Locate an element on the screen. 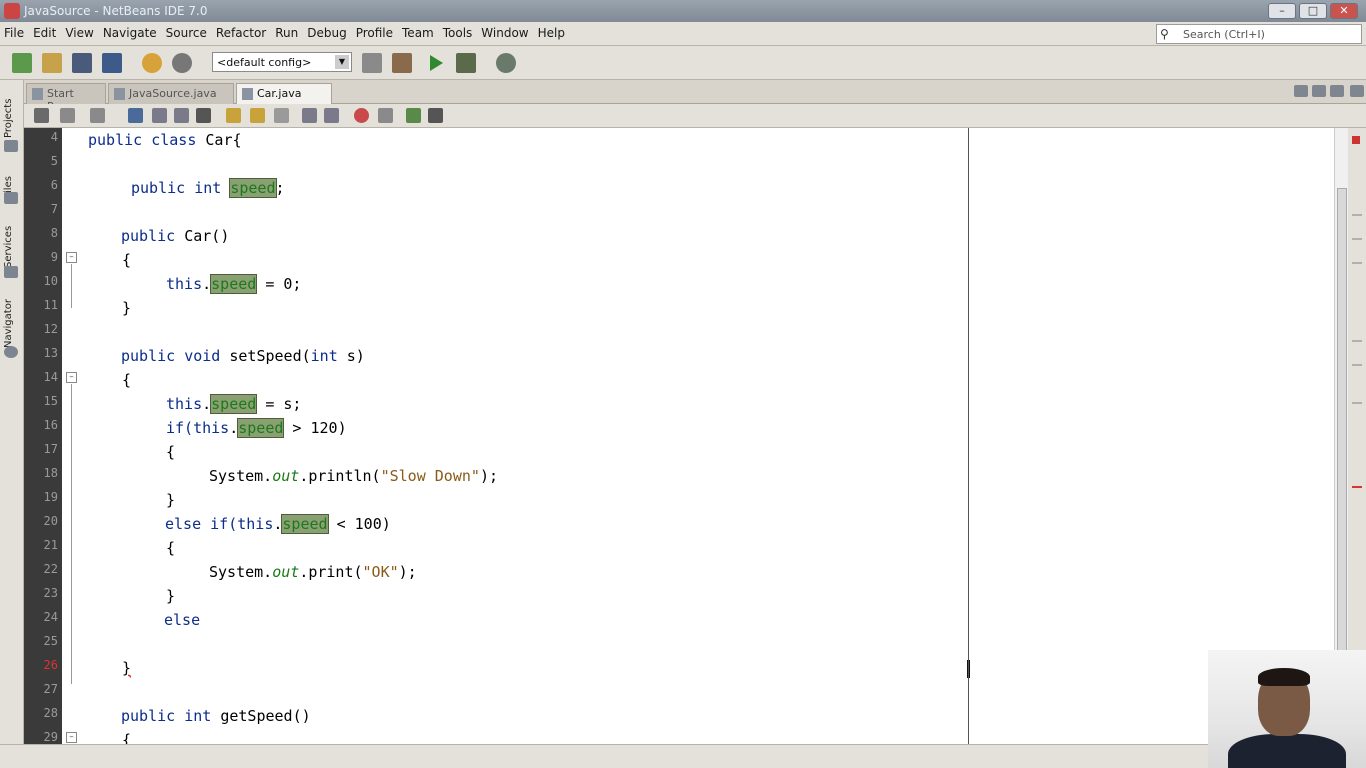  line-number: 22 is located at coordinates (50, 569).